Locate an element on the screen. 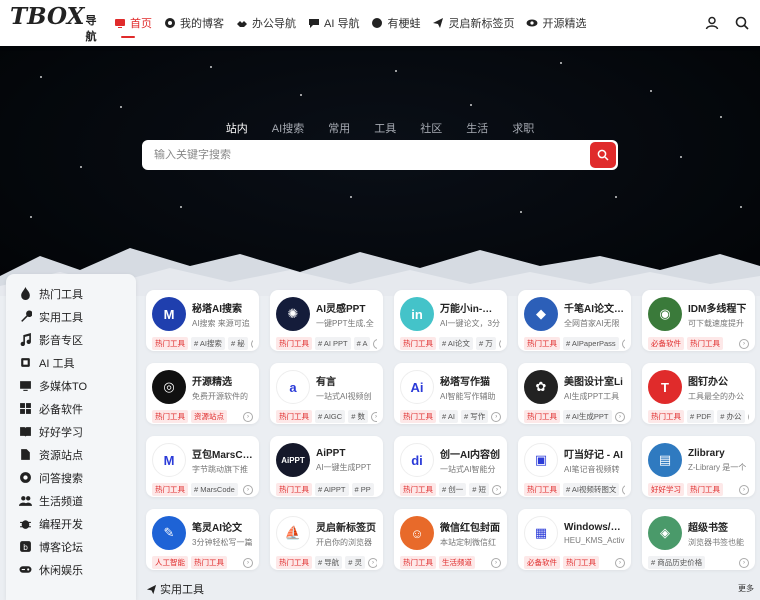  nav-item-newtab: 灵启新标签页 is located at coordinates (473, 23).